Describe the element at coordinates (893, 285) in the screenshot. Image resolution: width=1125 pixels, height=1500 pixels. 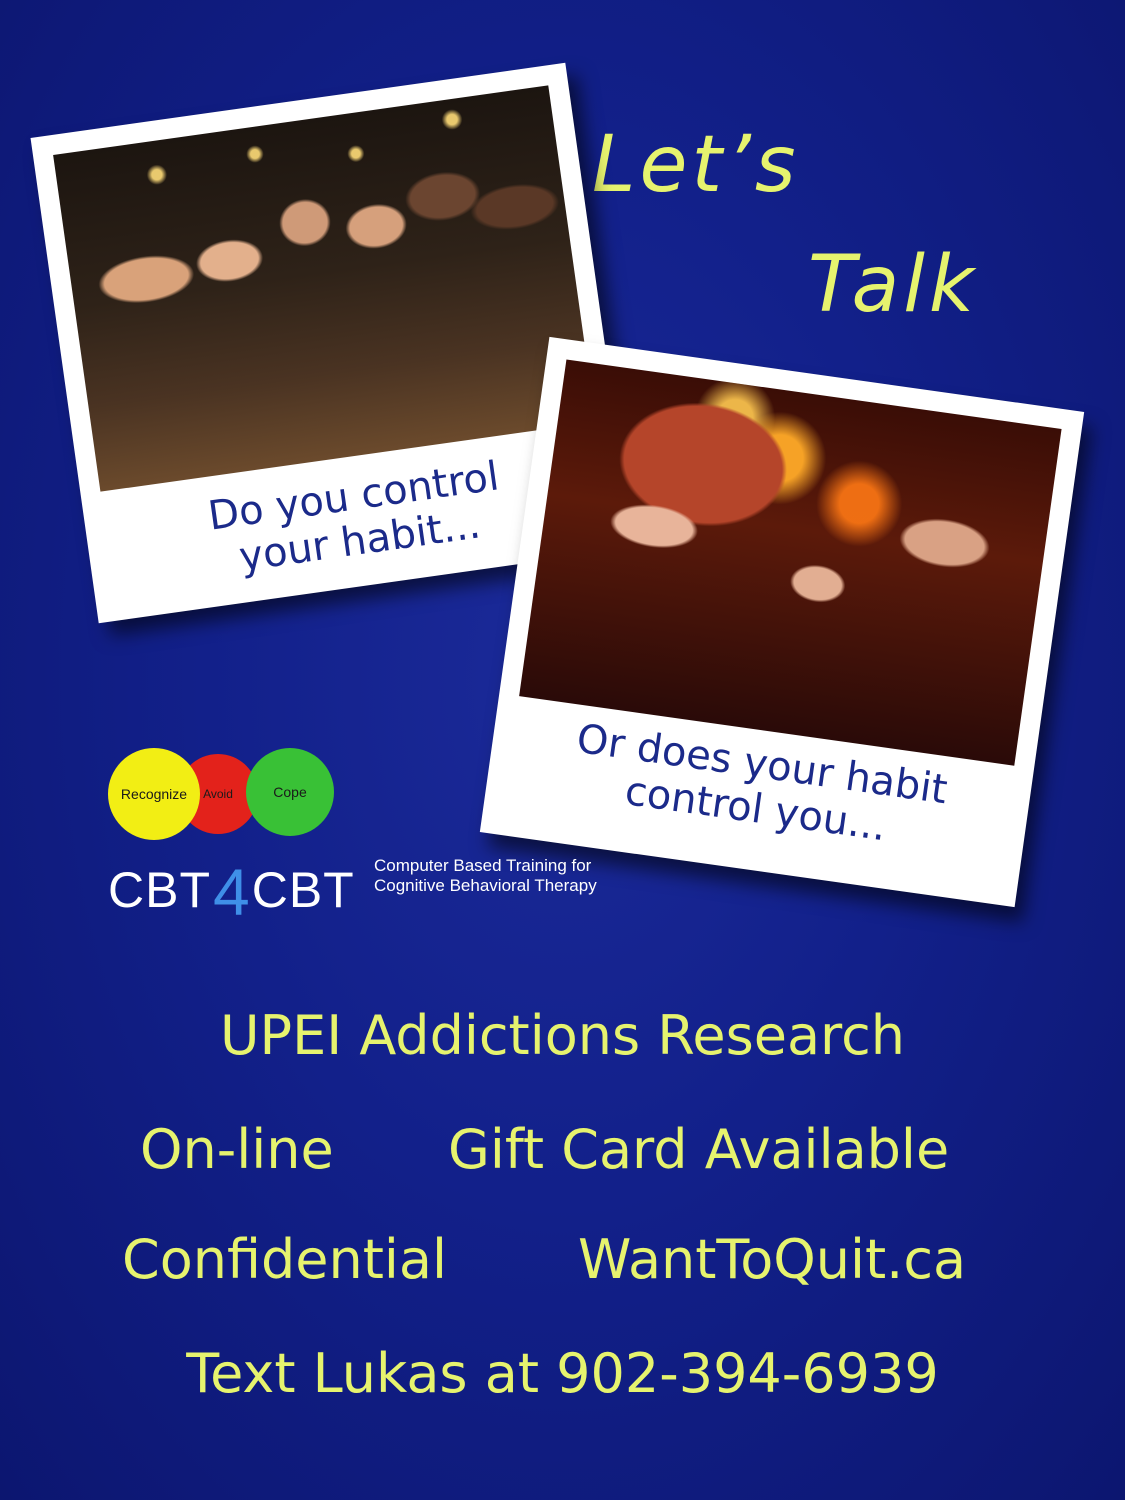
I see `headline-talk: Talk` at that location.